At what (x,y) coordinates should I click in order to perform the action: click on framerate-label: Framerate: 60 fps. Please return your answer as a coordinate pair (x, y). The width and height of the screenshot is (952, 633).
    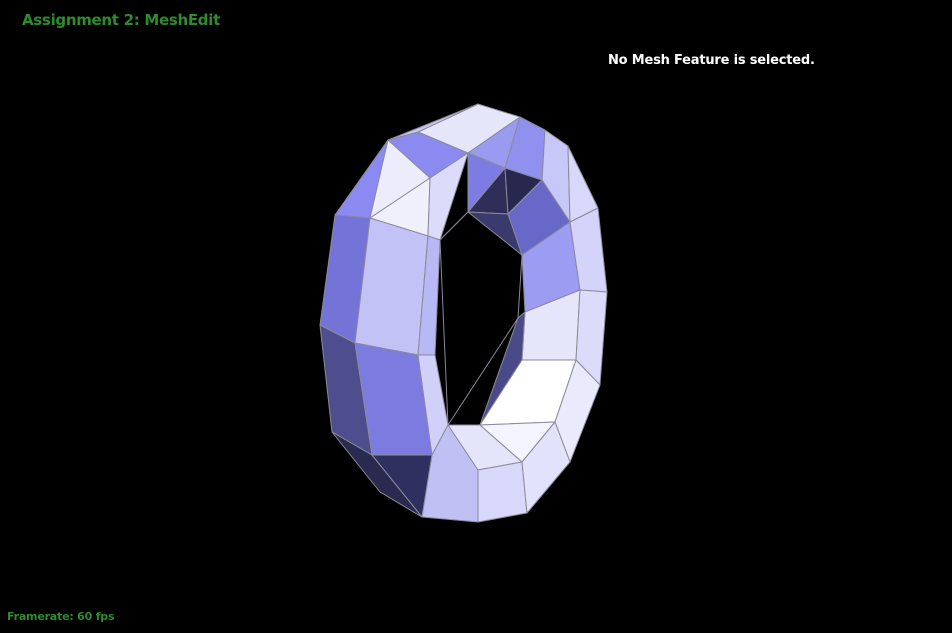
    Looking at the image, I should click on (61, 616).